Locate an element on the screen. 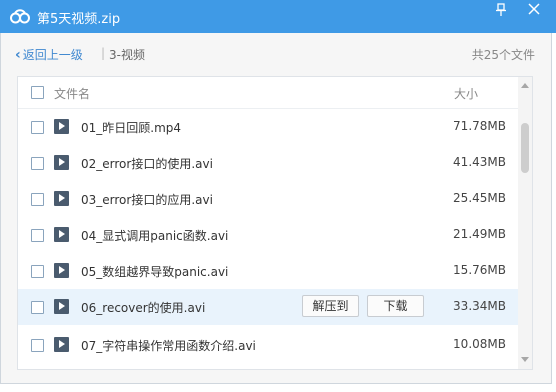 Image resolution: width=556 pixels, height=392 pixels. navigation-bar: ‹ 返回上一级 | 3-视频 共25个文件 is located at coordinates (275, 55).